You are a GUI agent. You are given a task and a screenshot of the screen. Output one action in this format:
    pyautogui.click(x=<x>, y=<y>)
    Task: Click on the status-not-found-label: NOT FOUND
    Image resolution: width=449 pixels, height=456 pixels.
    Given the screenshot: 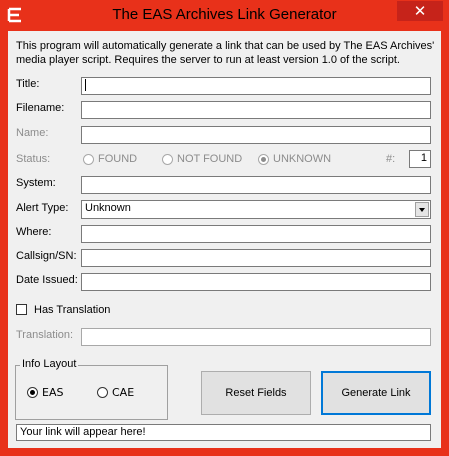 What is the action you would take?
    pyautogui.click(x=210, y=159)
    